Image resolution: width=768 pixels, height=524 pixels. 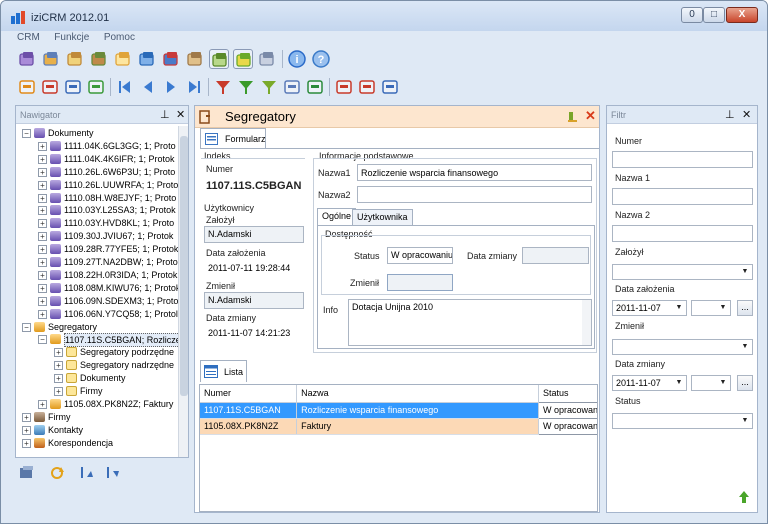 What do you see at coordinates (249, 393) in the screenshot?
I see `column-header-numer: Numer` at bounding box center [249, 393].